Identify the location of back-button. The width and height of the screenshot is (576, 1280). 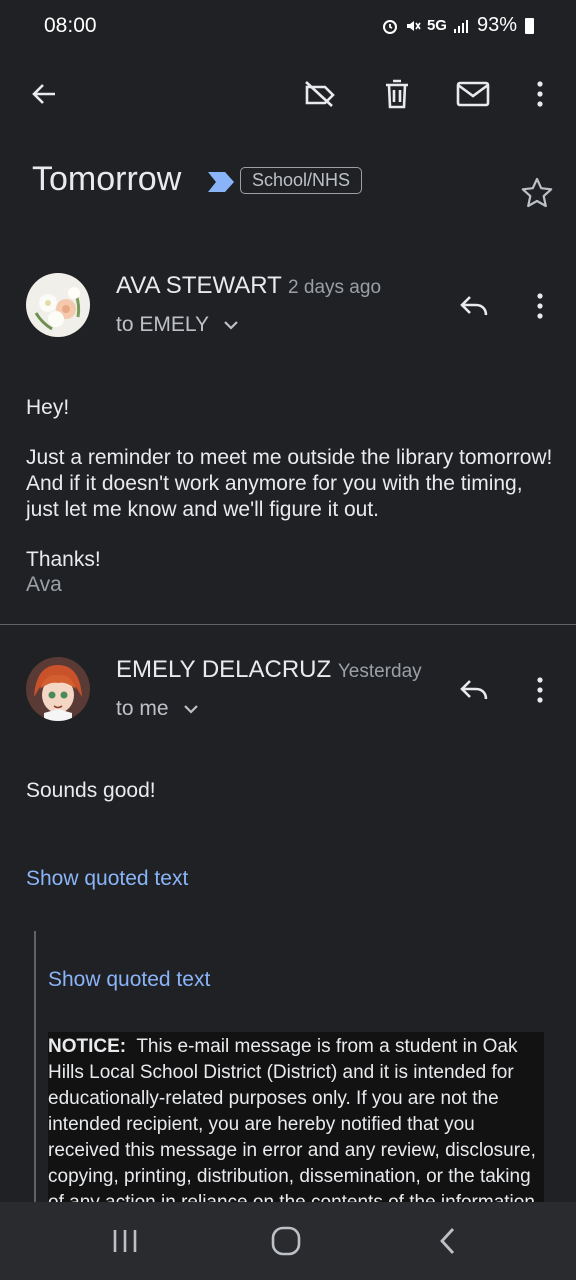
(44, 94).